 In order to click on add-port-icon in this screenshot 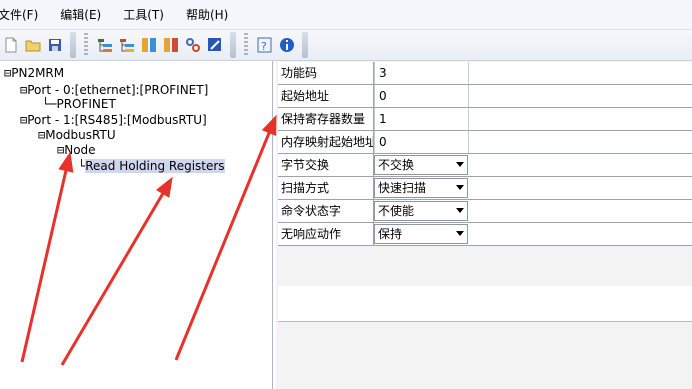, I will do `click(105, 45)`.